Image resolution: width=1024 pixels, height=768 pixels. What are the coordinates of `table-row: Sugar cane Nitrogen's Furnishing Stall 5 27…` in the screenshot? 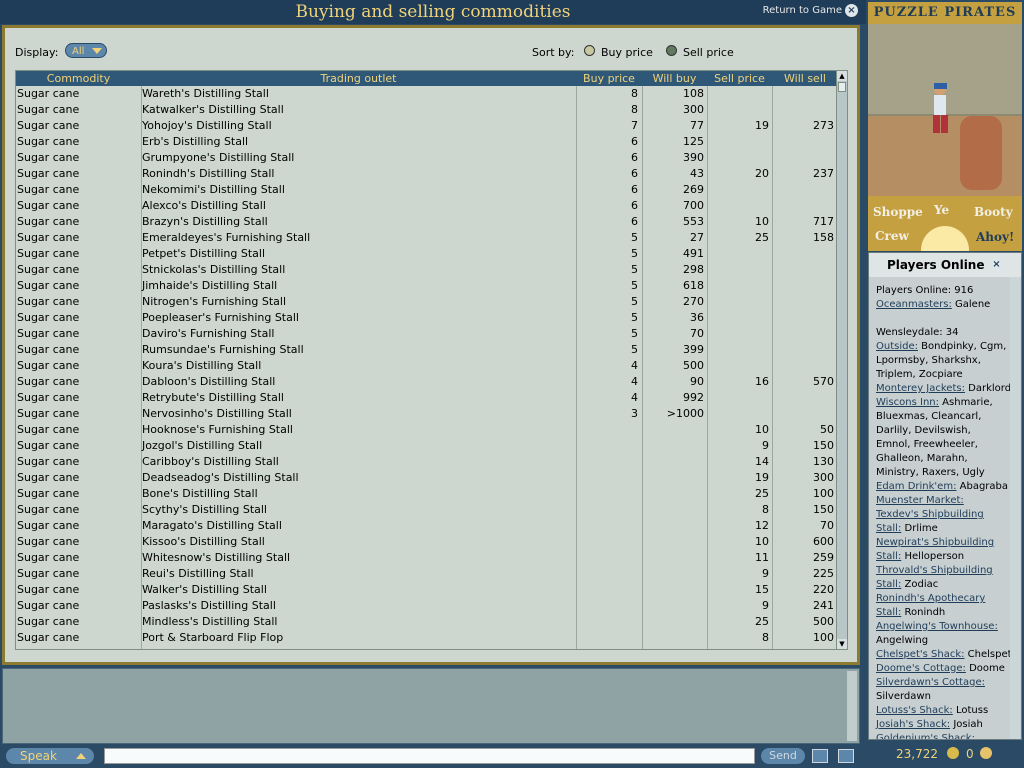 It's located at (427, 302).